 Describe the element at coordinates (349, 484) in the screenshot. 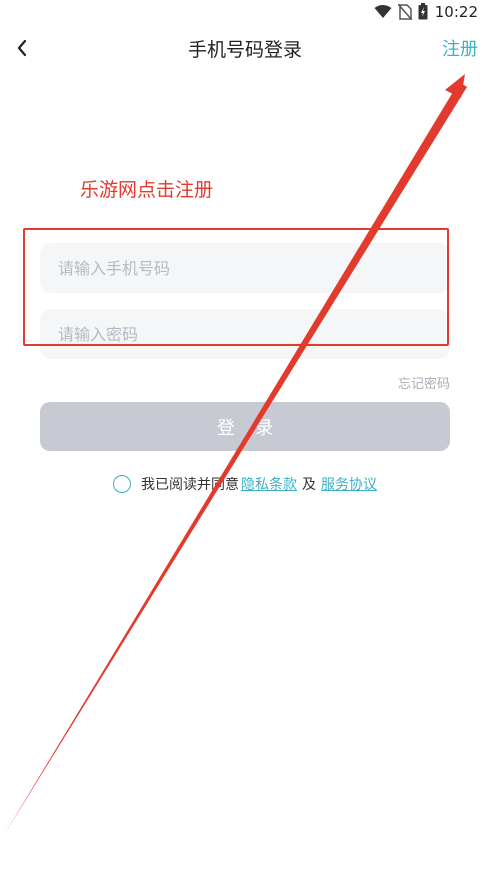

I see `service-agreement-link: 服务协议` at that location.